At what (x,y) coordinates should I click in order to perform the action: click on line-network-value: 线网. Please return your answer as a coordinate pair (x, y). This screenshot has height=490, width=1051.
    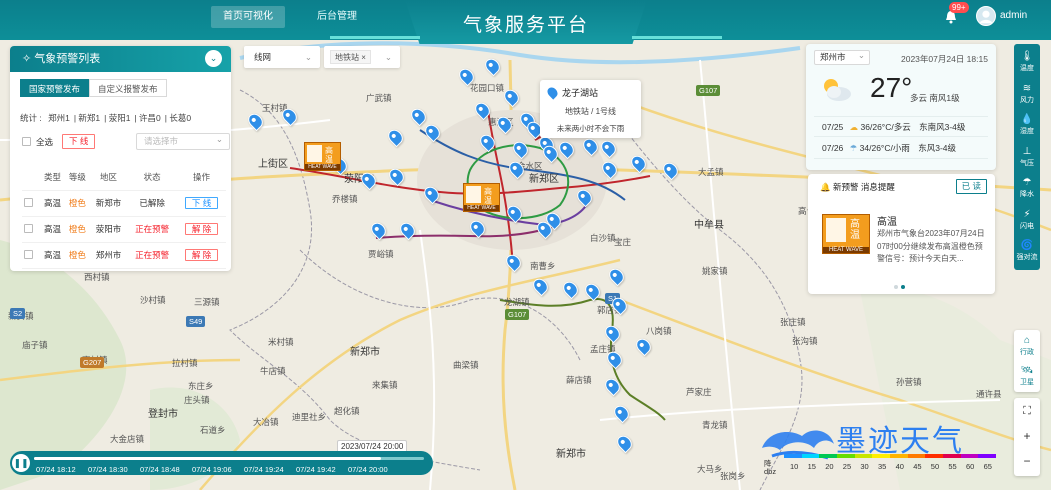
    Looking at the image, I should click on (263, 57).